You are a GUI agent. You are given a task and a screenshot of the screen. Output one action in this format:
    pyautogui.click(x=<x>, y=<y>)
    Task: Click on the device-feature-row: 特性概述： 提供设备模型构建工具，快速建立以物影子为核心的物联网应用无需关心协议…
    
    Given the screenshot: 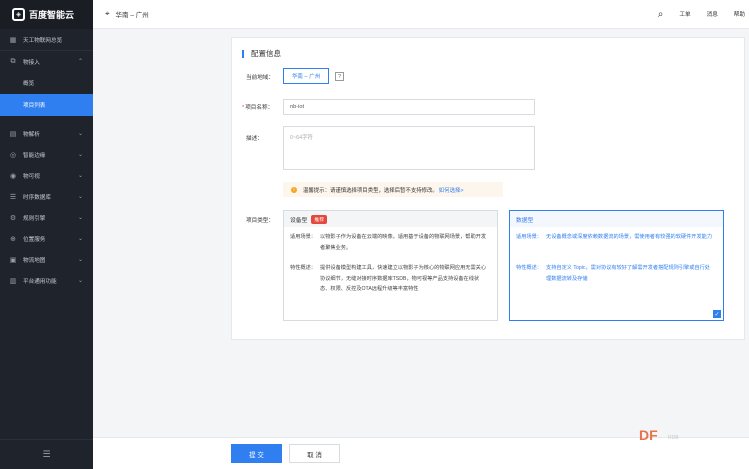 What is the action you would take?
    pyautogui.click(x=389, y=279)
    